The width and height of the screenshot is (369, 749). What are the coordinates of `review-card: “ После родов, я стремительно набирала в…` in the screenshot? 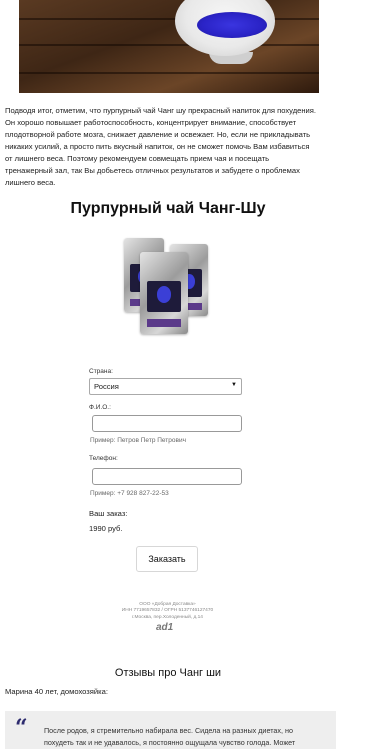 It's located at (170, 730).